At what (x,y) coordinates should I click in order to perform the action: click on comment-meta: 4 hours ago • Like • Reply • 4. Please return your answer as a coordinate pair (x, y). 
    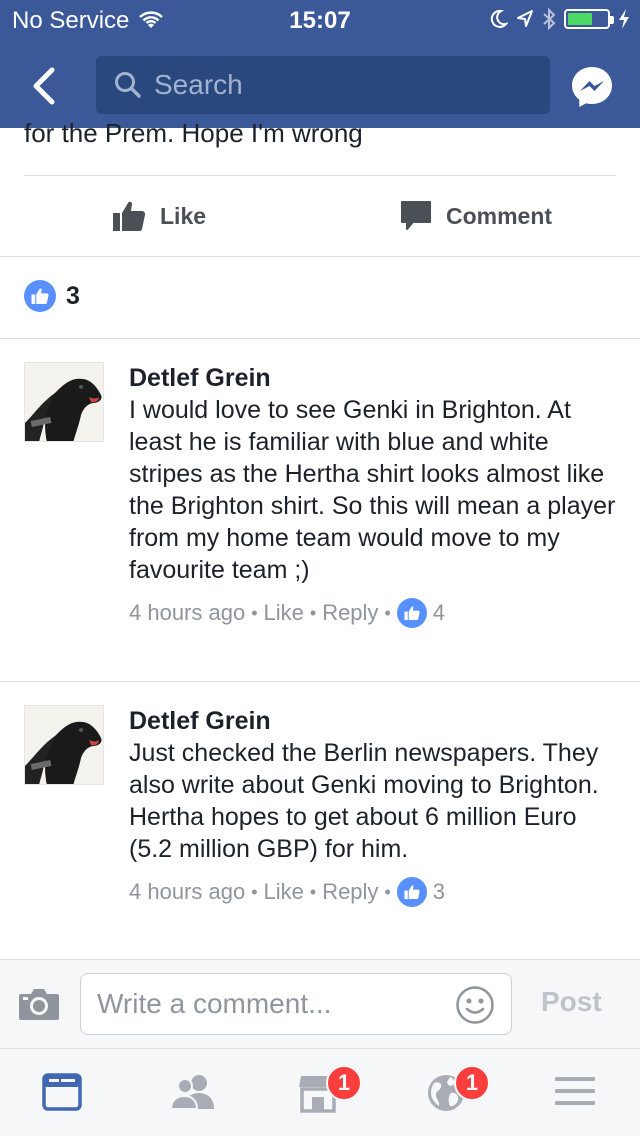
    Looking at the image, I should click on (374, 613).